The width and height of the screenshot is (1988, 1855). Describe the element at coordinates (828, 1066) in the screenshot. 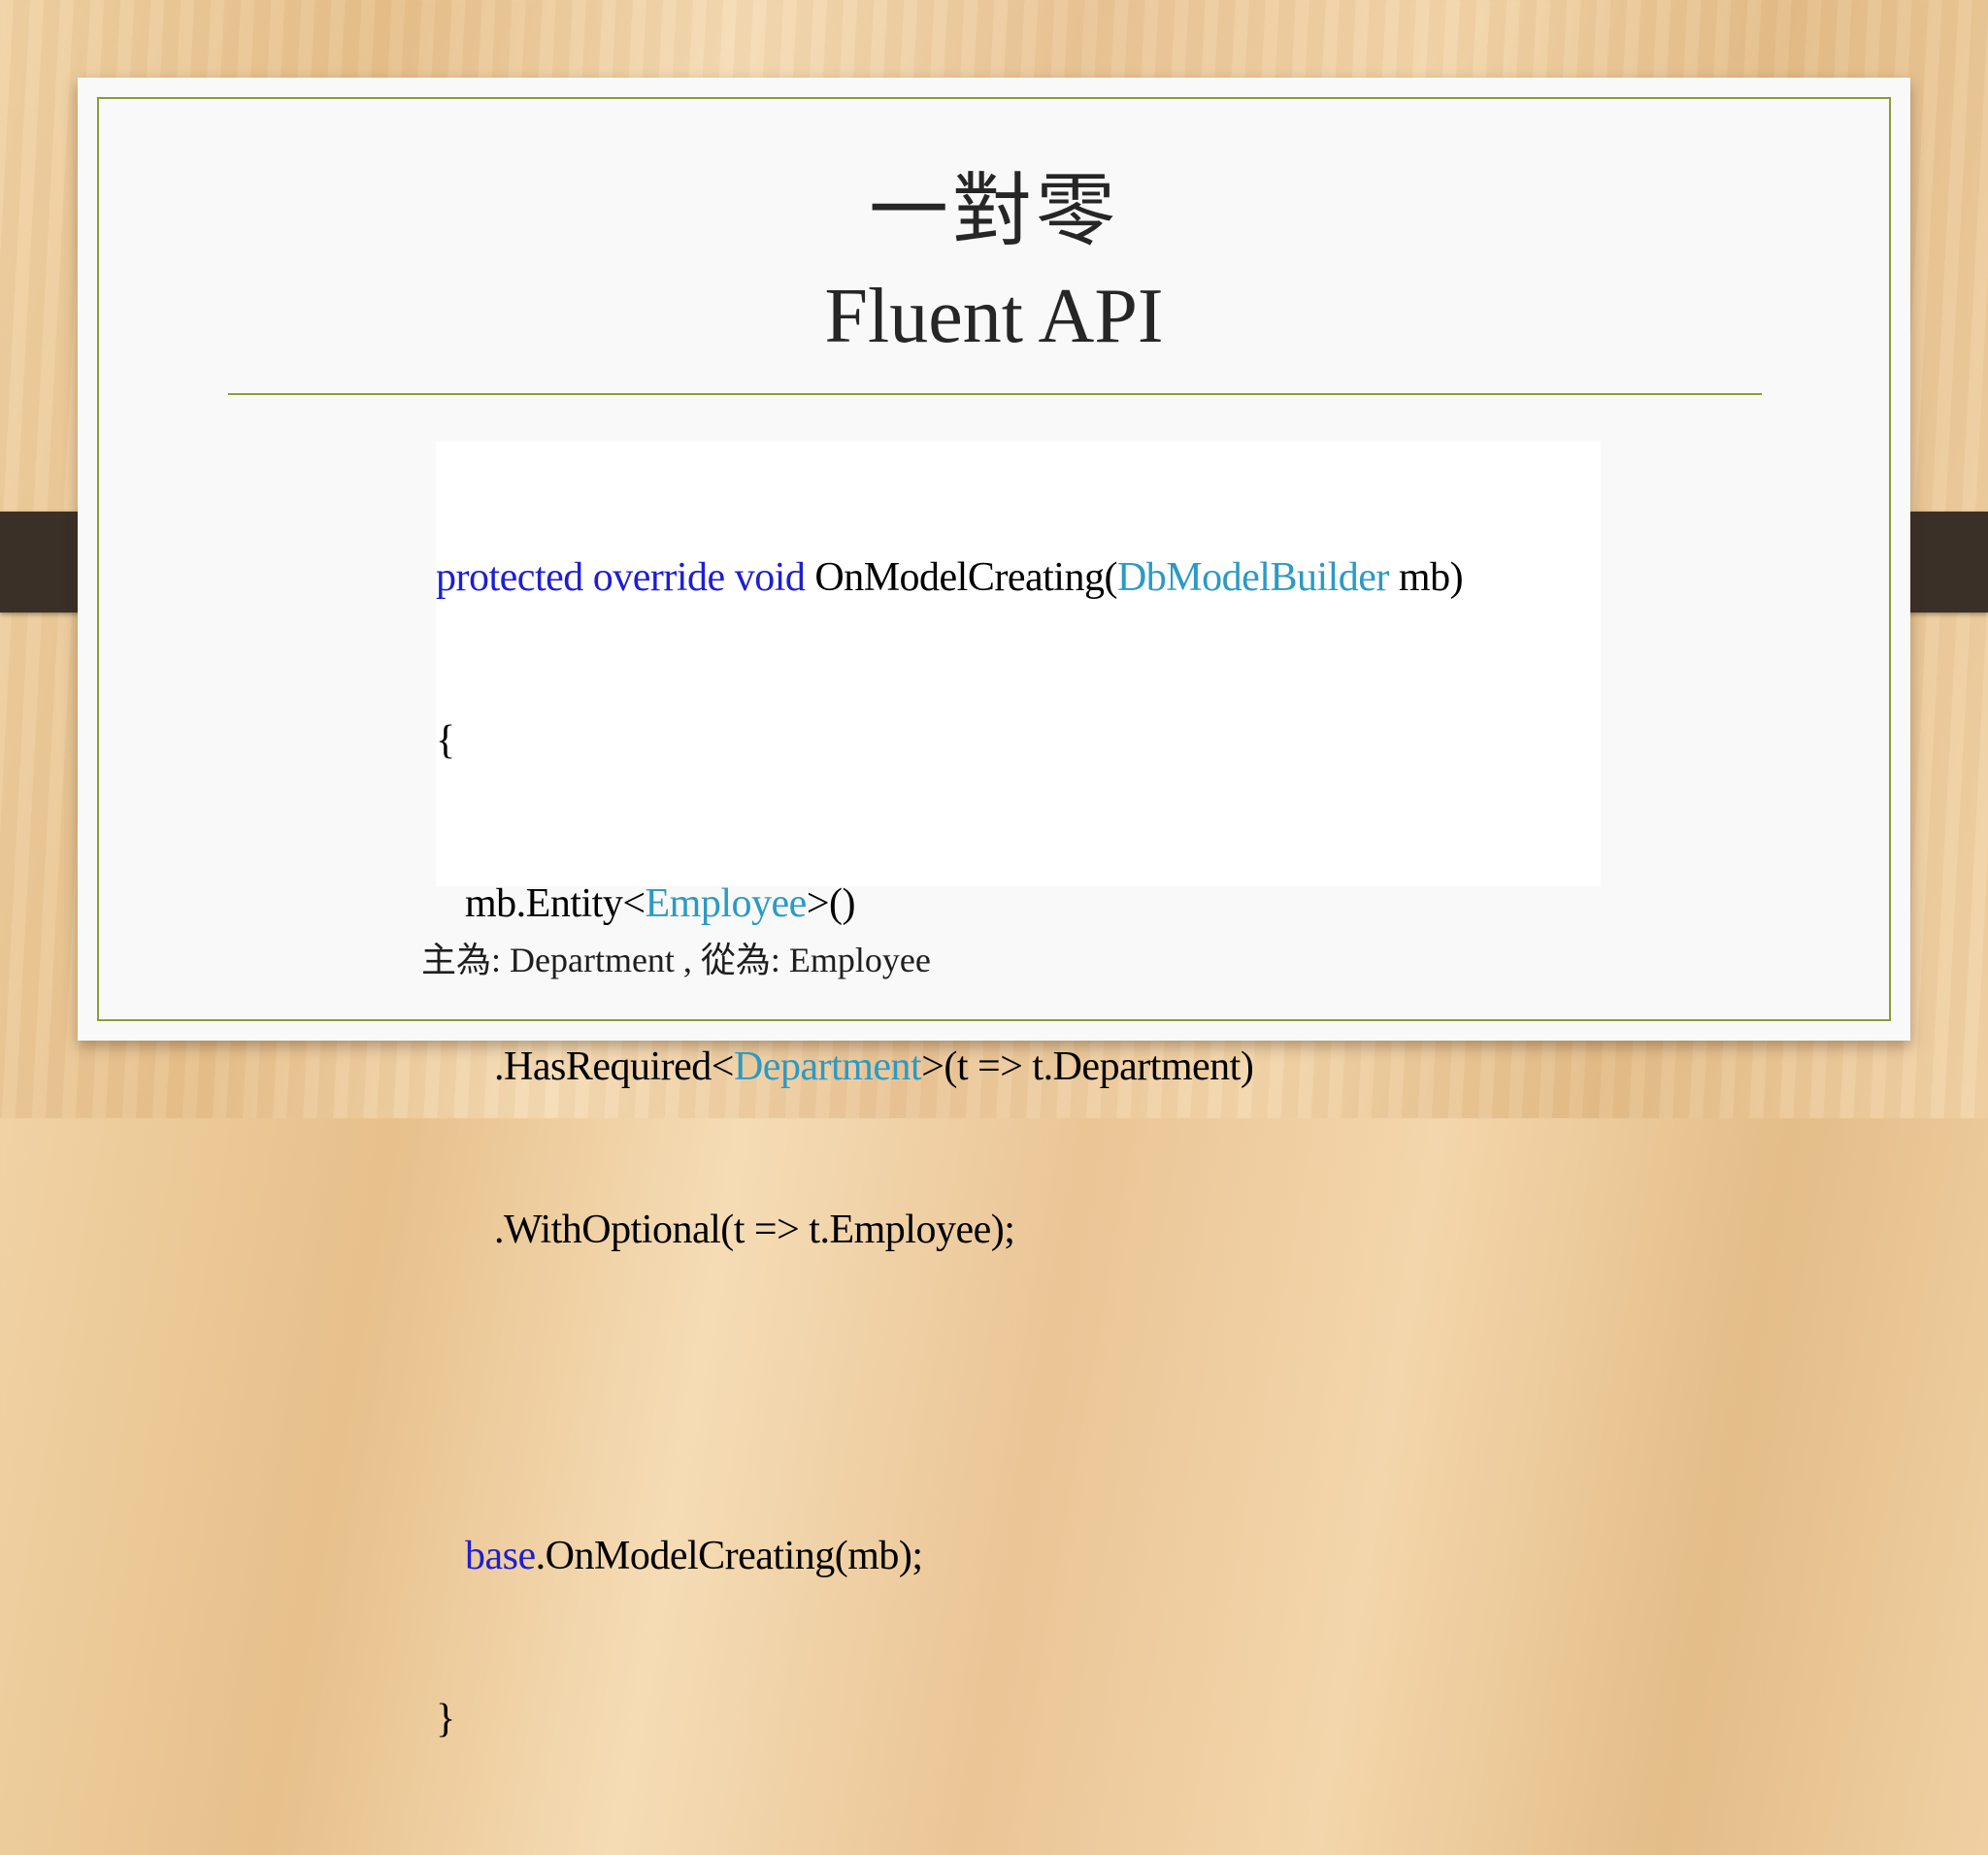

I see `code-type: Department` at that location.